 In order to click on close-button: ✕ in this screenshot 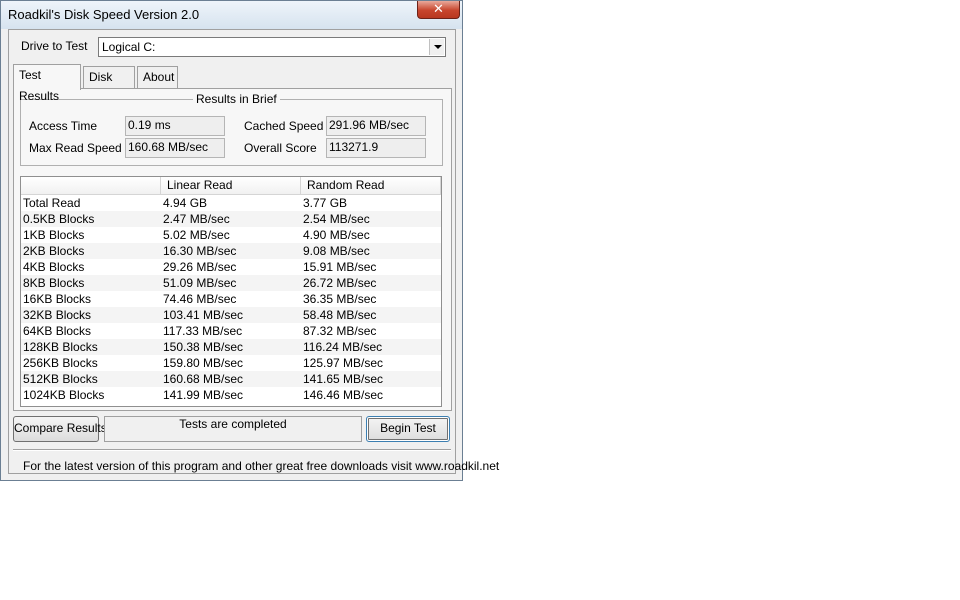, I will do `click(438, 10)`.